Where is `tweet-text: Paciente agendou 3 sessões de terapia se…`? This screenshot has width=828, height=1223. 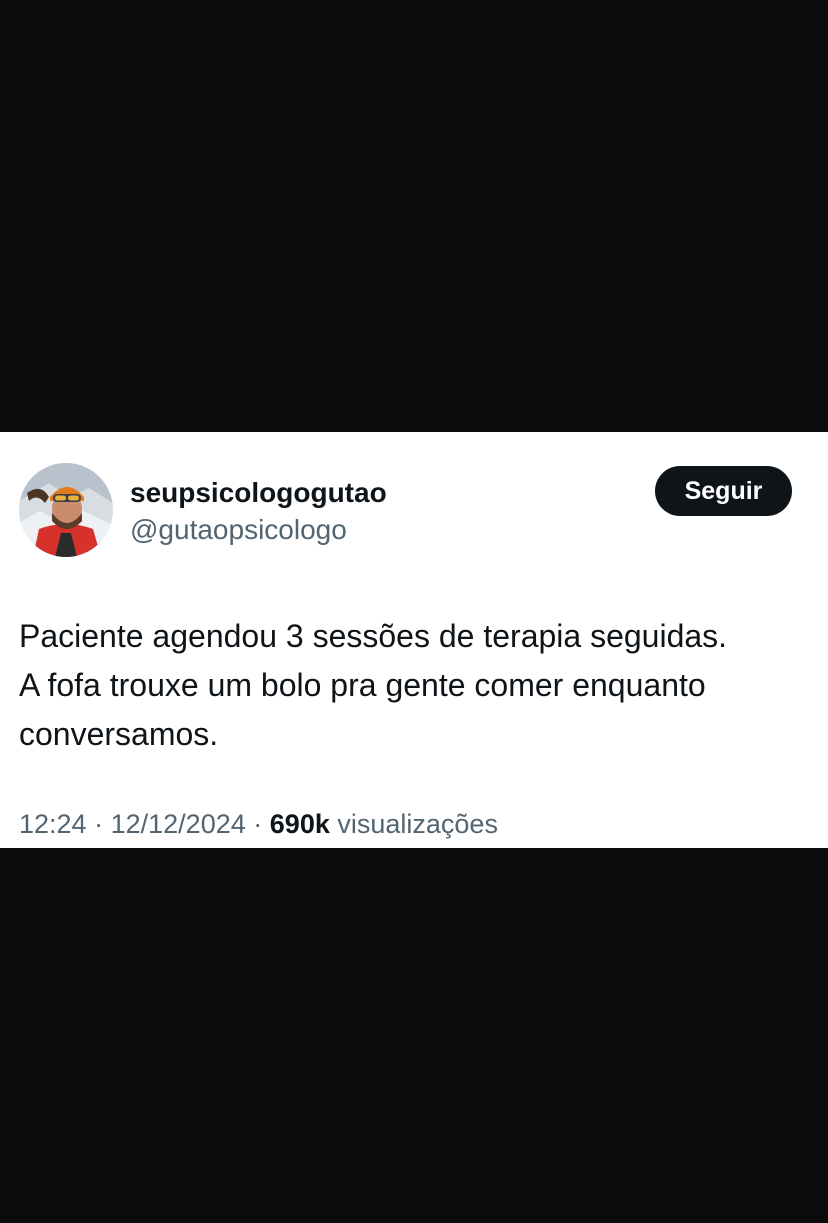
tweet-text: Paciente agendou 3 sessões de terapia se… is located at coordinates (419, 685).